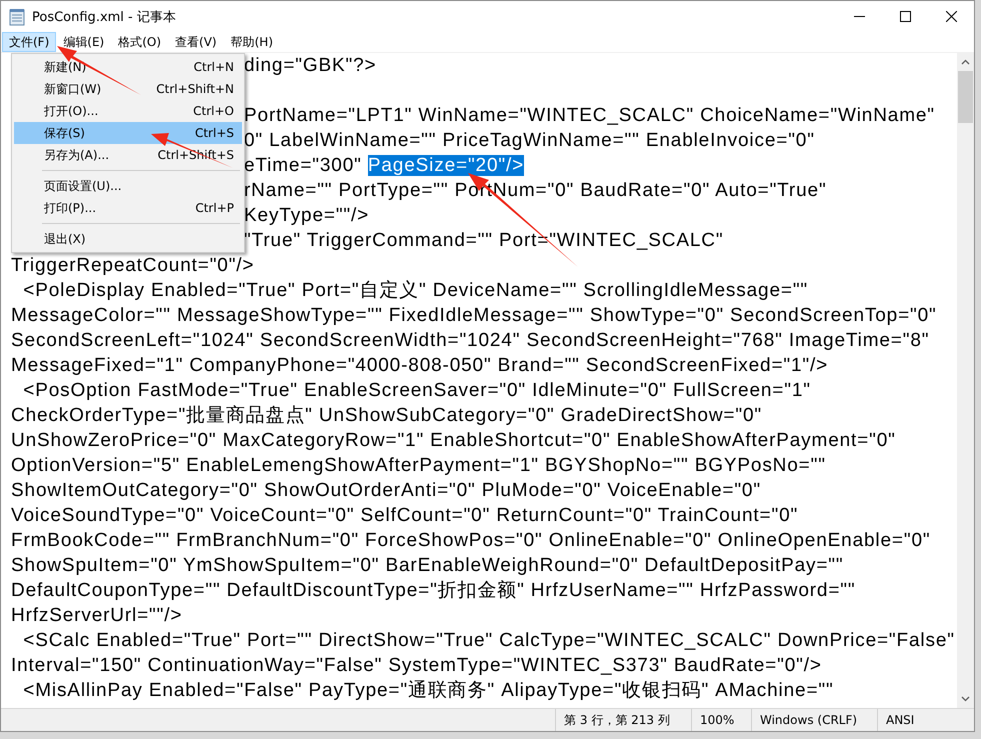 The width and height of the screenshot is (981, 739). Describe the element at coordinates (128, 89) in the screenshot. I see `menu-item: 新窗口(W) Ctrl+Shift+N` at that location.